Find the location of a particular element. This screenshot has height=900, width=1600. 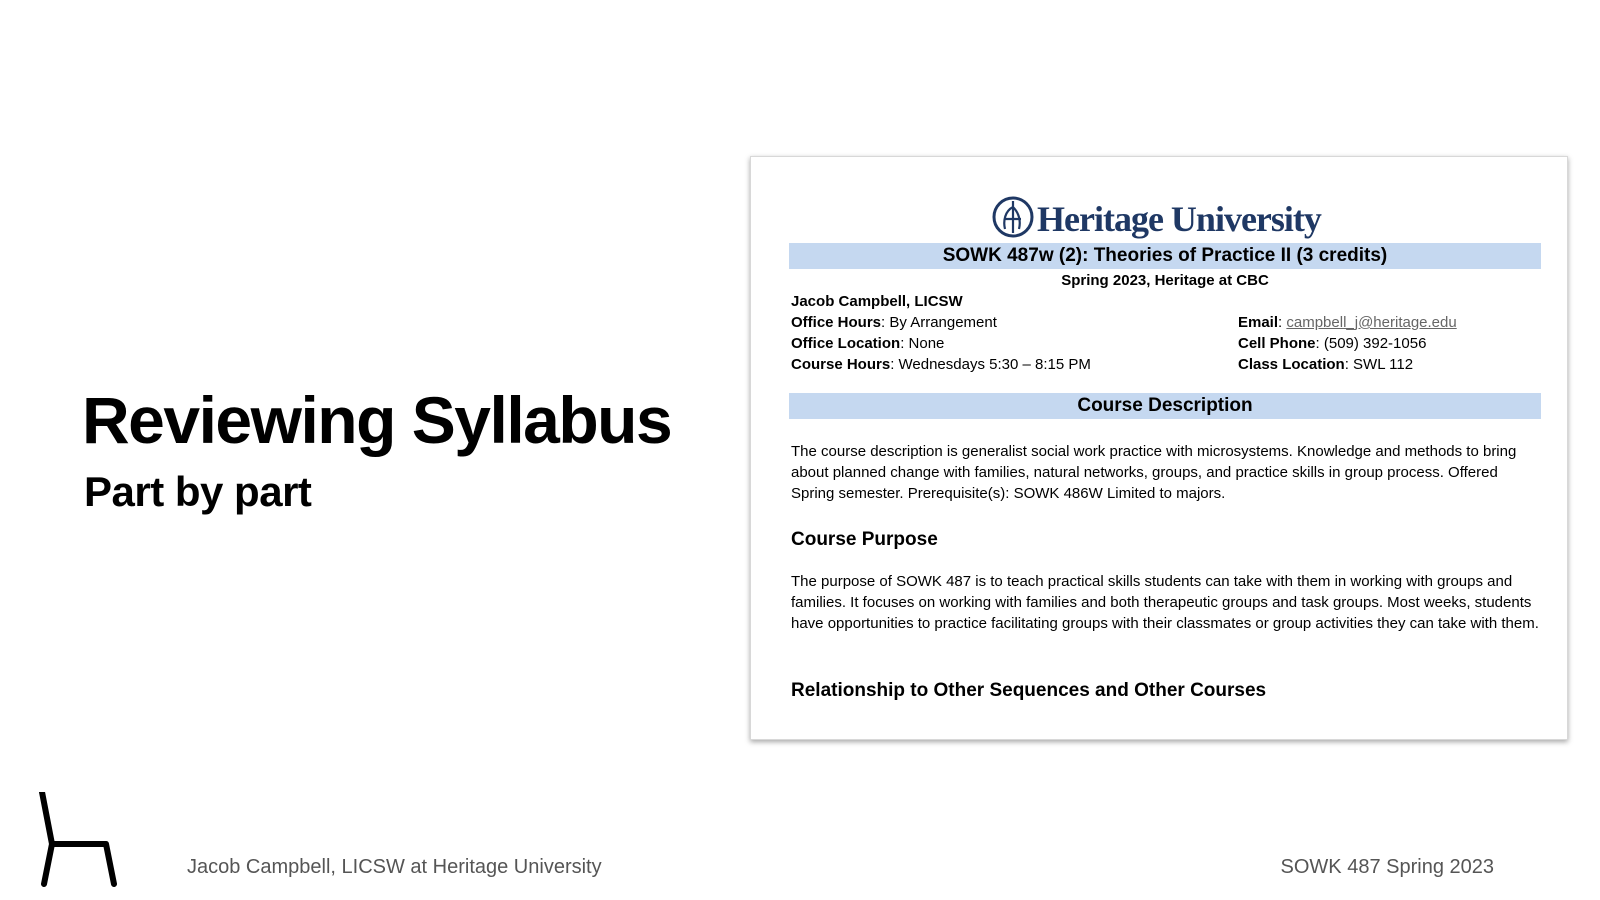

logo-text: Heritage University is located at coordinates (1179, 219).